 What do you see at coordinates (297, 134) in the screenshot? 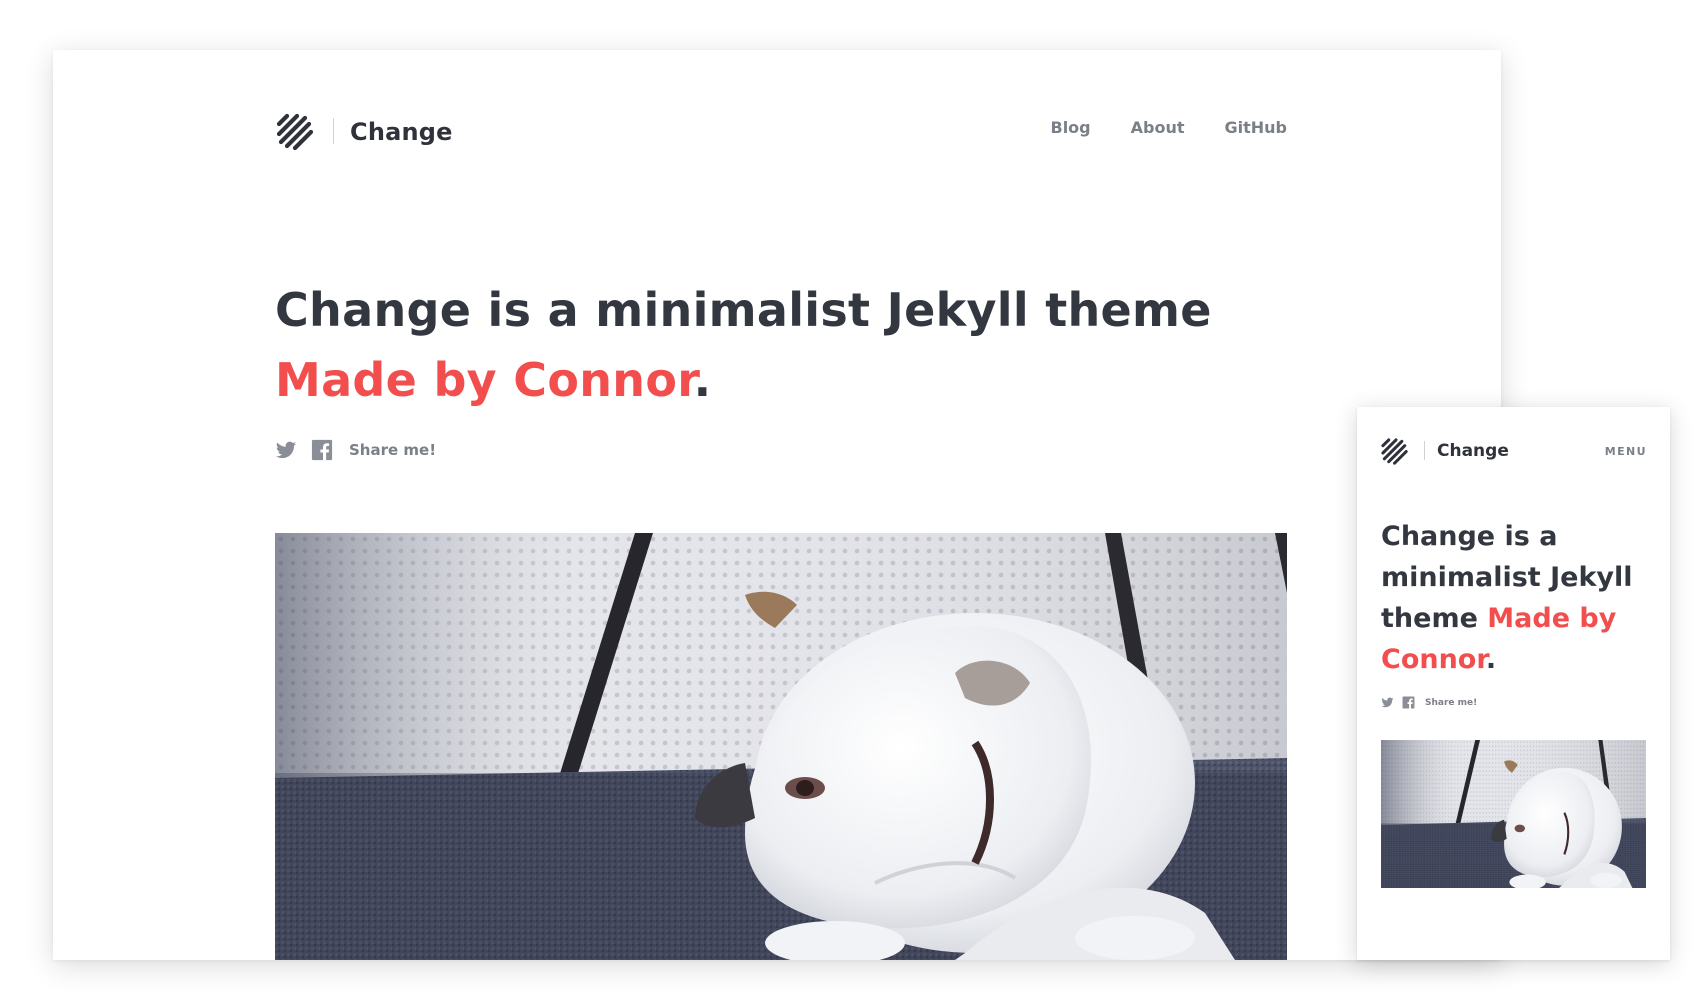
I see `logo-icon` at bounding box center [297, 134].